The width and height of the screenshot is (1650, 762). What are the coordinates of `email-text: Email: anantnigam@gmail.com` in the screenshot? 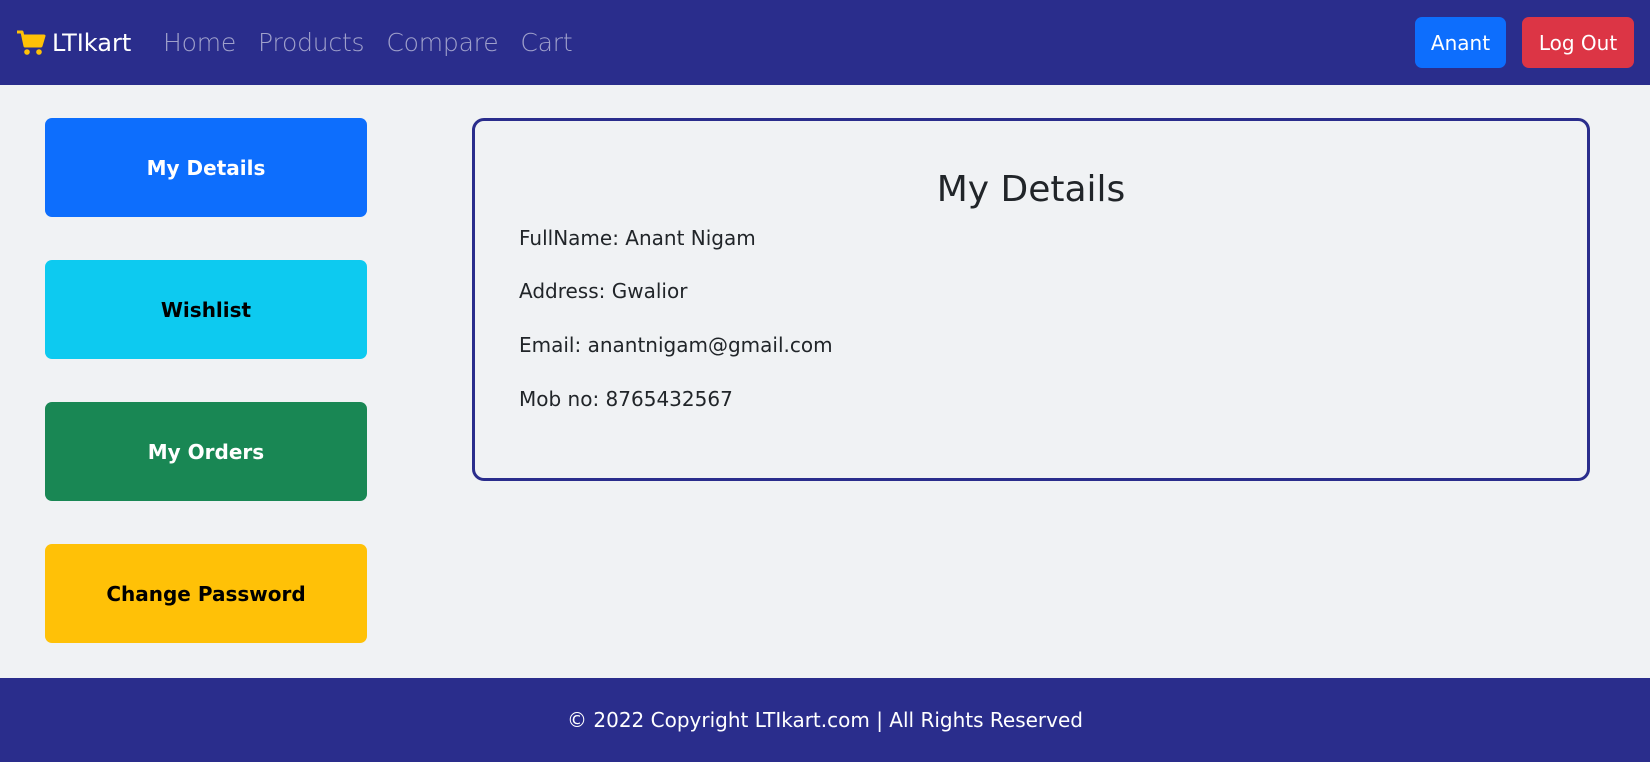 It's located at (676, 345).